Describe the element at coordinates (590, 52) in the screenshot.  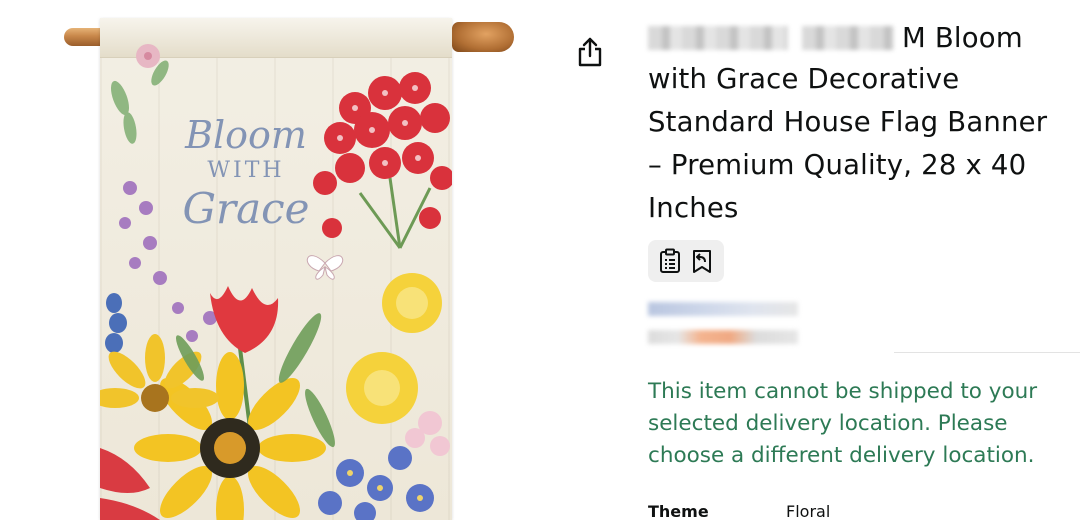
I see `share-icon` at that location.